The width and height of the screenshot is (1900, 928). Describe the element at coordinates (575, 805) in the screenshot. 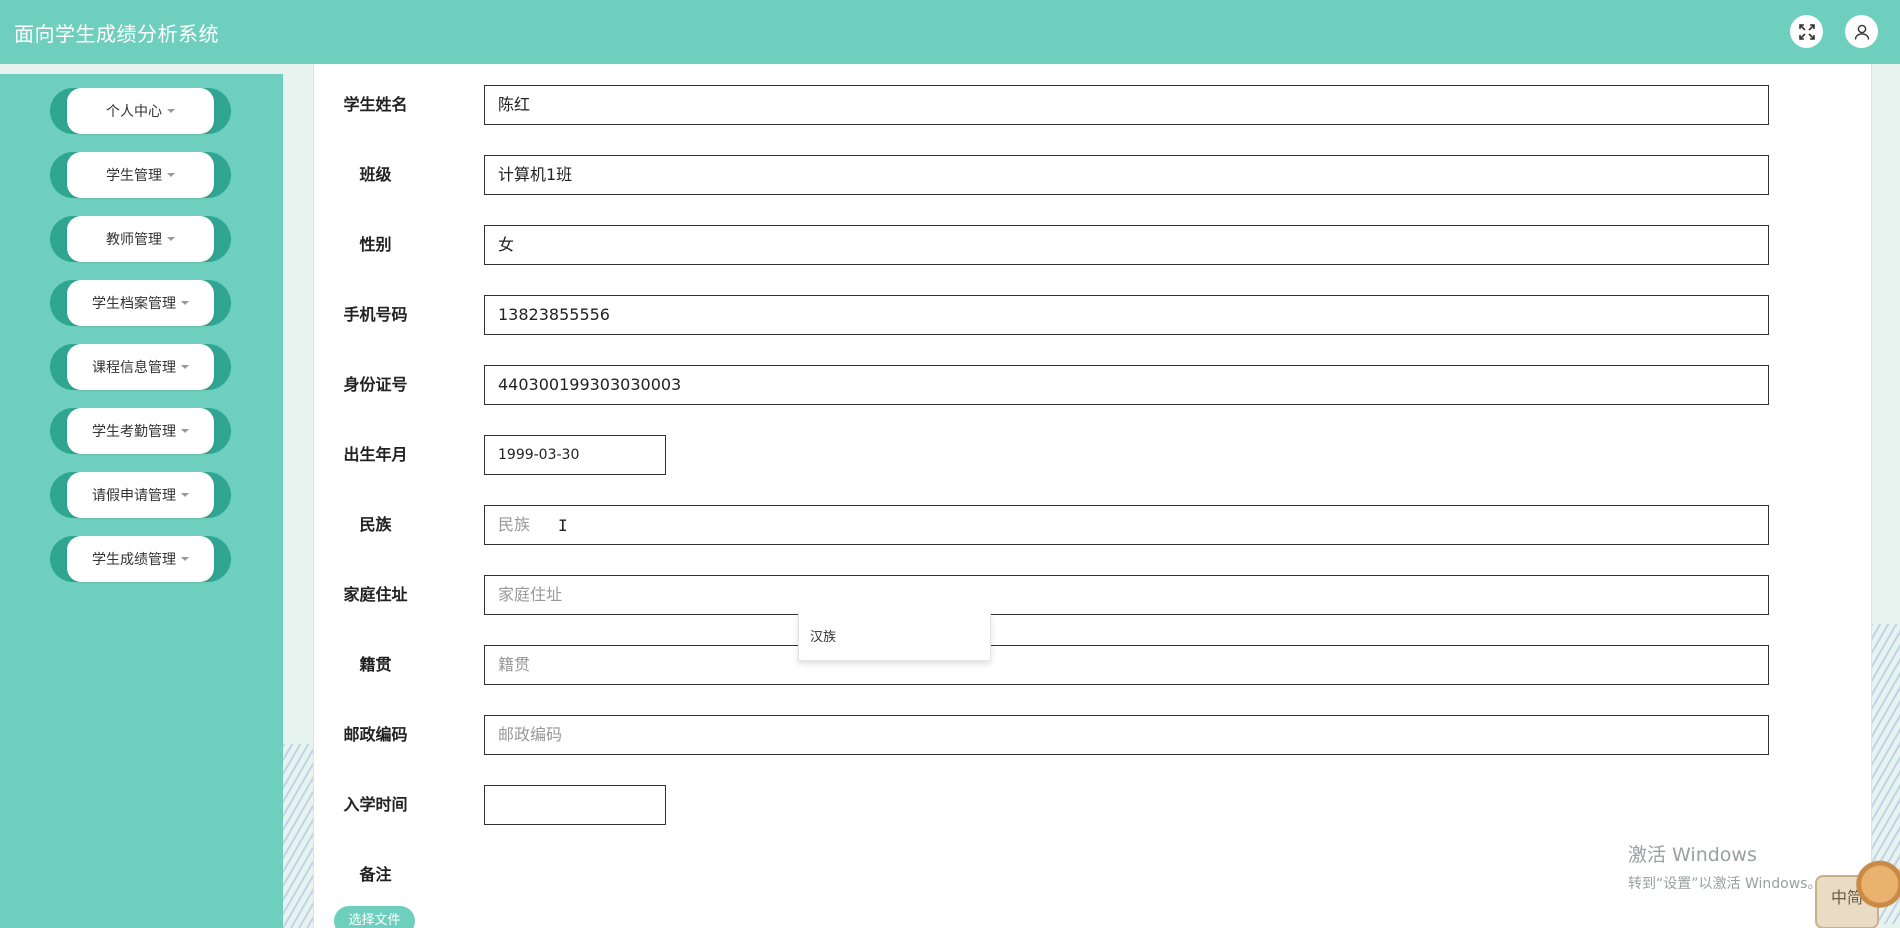

I see `enrollment-date-input` at that location.